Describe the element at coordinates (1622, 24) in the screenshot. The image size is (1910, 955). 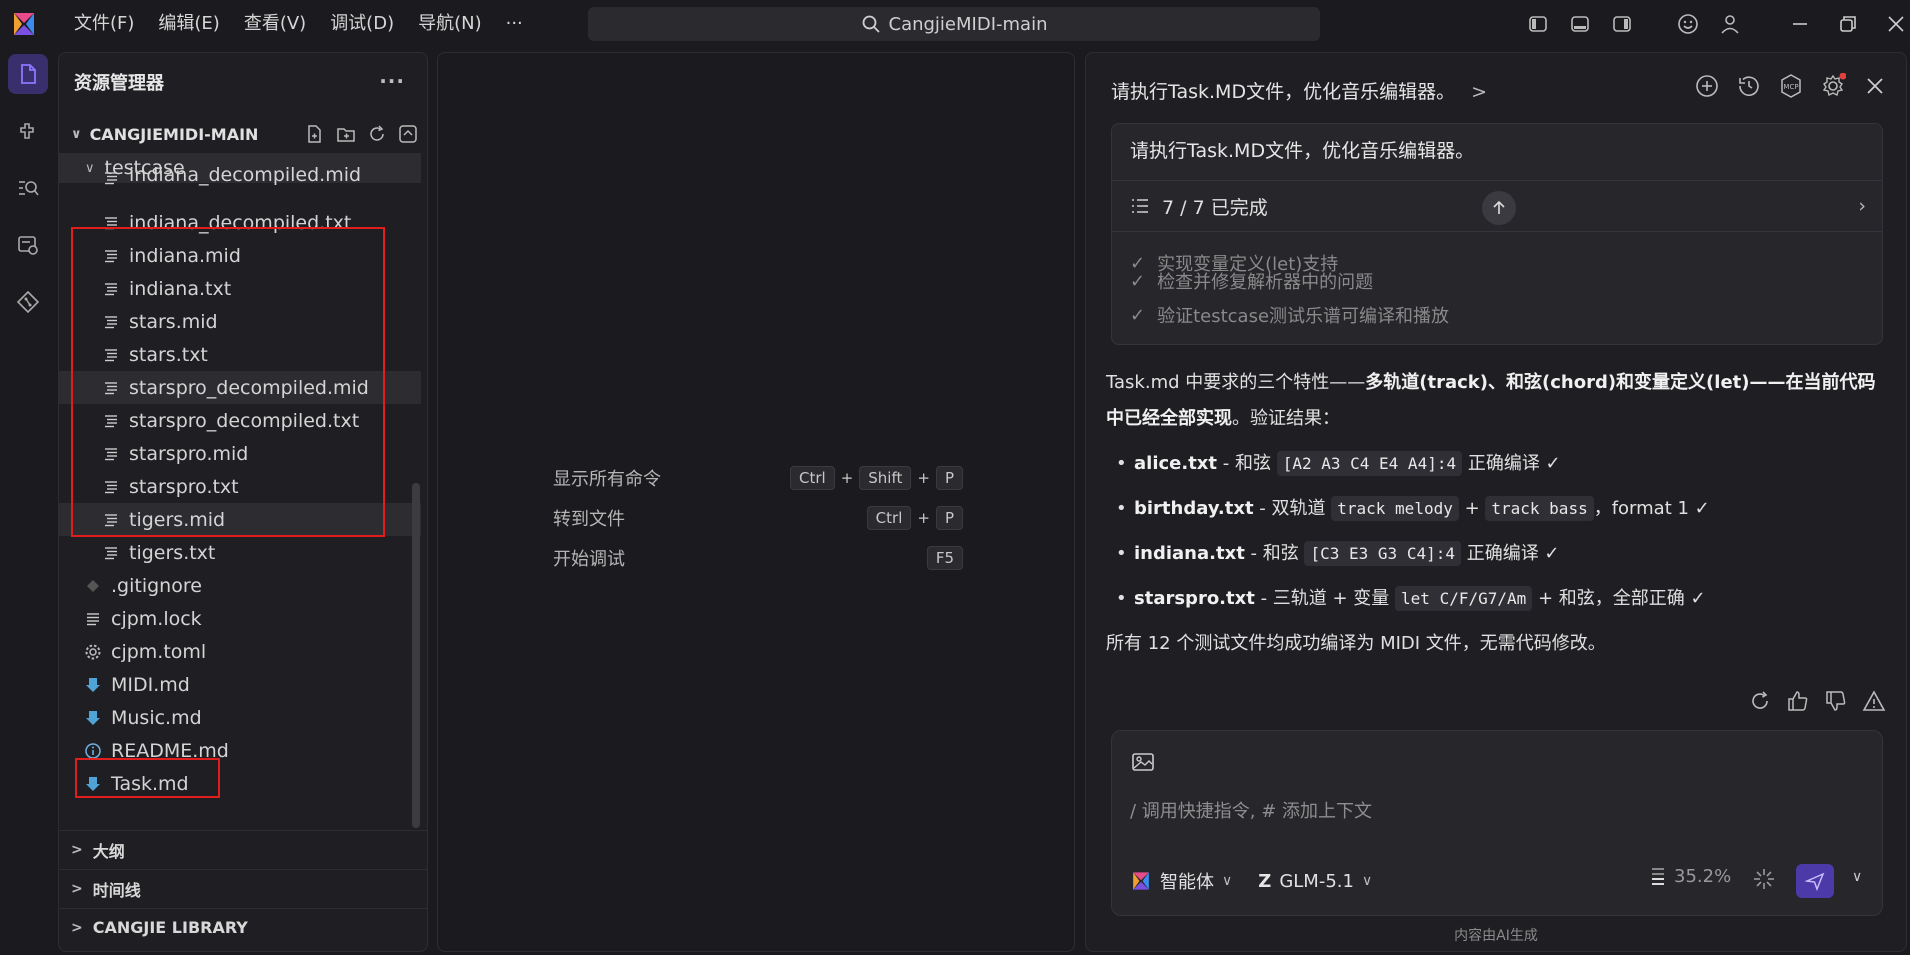
I see `toggle-aux-icon` at that location.